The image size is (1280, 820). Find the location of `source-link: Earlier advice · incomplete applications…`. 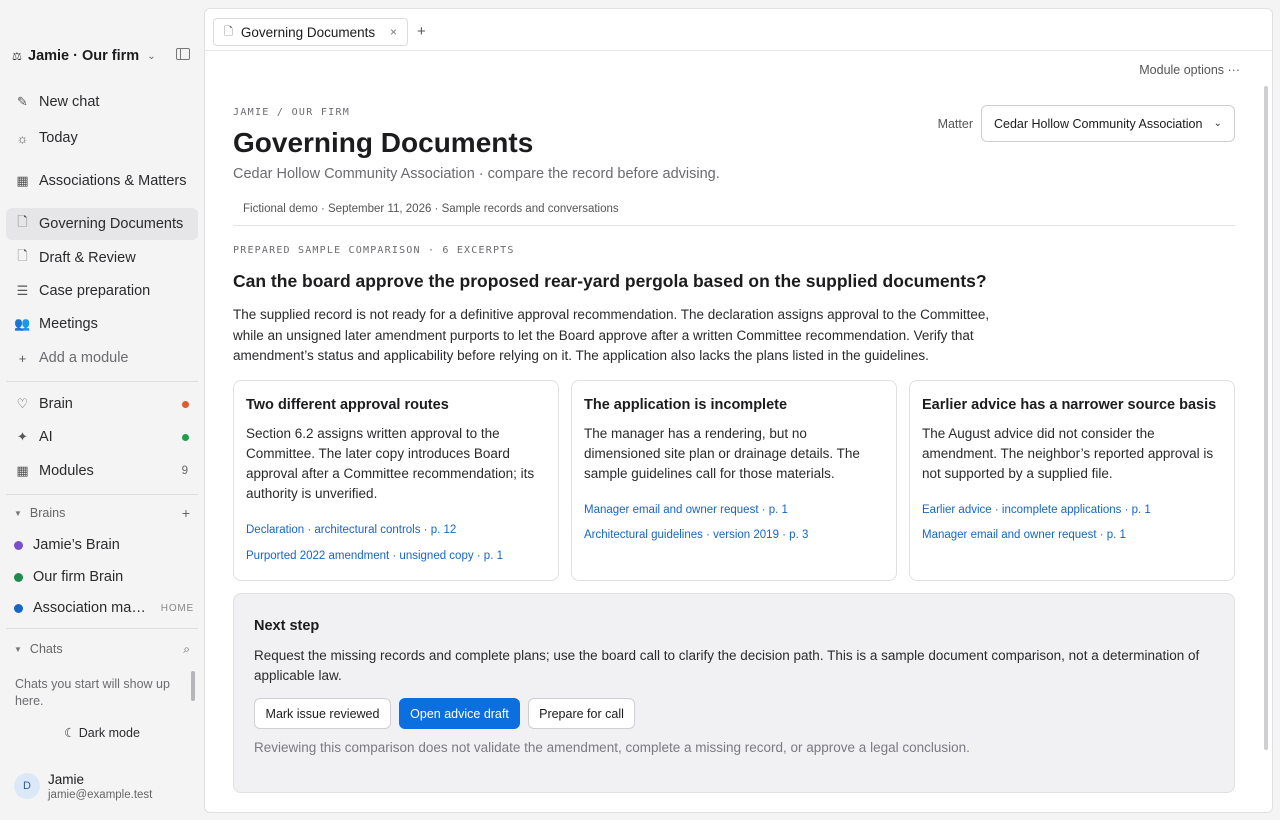

source-link: Earlier advice · incomplete applications… is located at coordinates (1036, 510).